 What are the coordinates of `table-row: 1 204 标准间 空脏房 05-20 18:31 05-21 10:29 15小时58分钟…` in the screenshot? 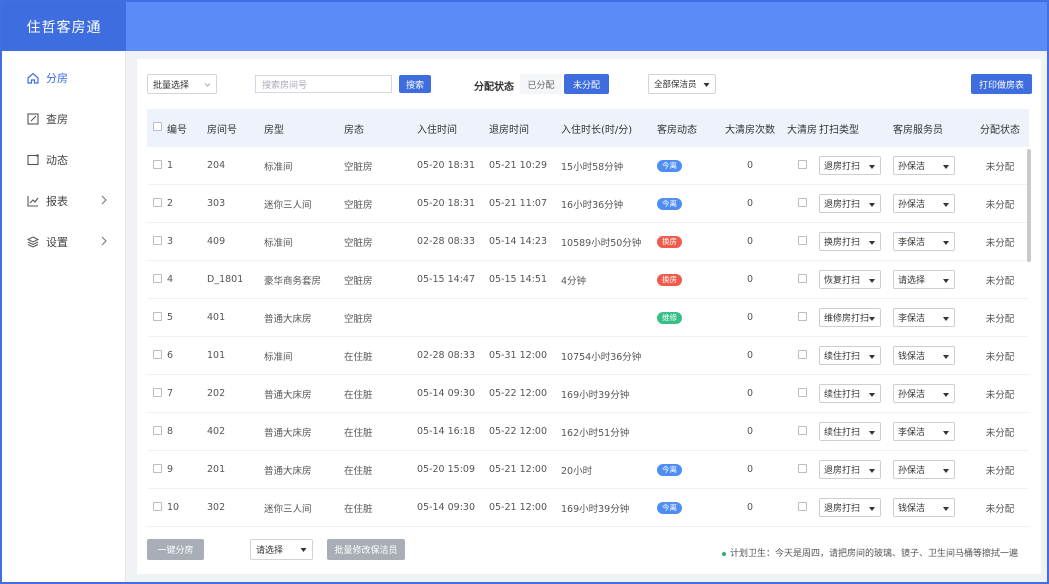 It's located at (588, 166).